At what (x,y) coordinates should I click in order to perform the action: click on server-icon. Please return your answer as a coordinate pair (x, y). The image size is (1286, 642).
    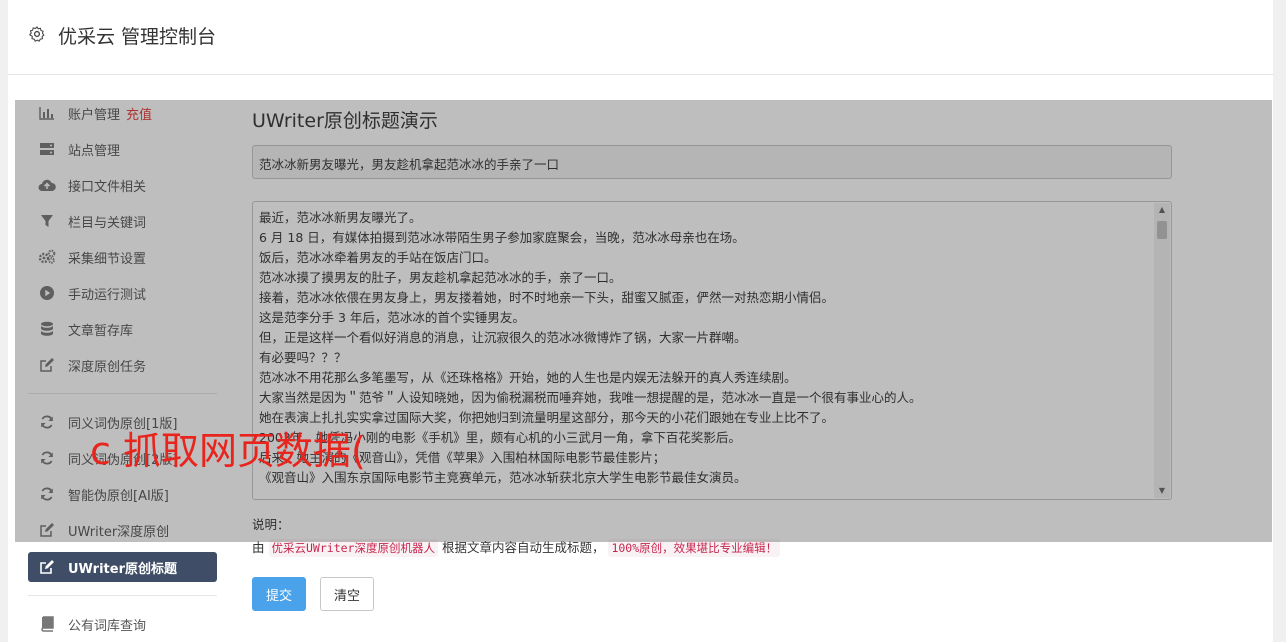
    Looking at the image, I should click on (47, 149).